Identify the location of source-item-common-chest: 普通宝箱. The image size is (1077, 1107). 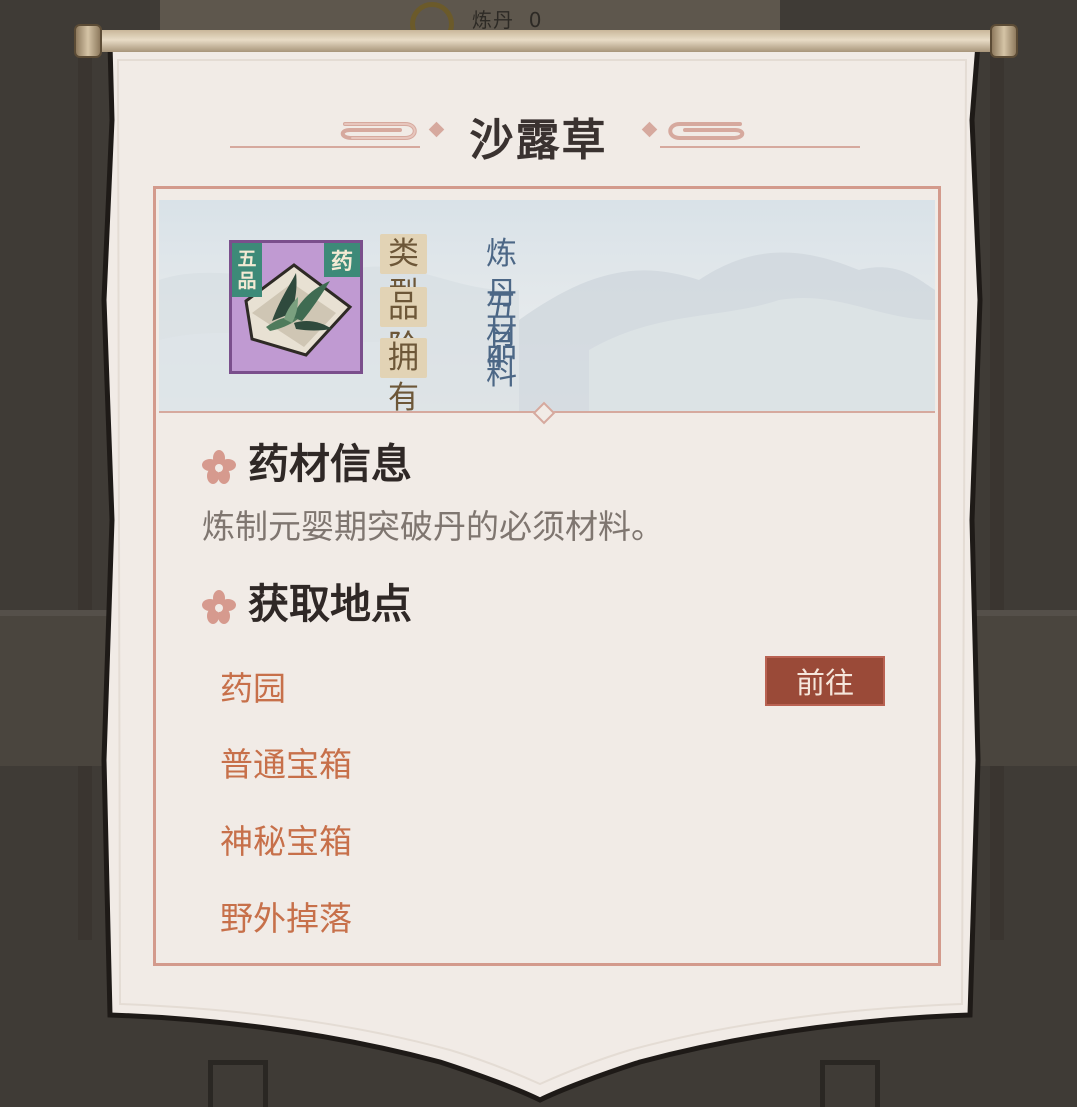
(286, 764).